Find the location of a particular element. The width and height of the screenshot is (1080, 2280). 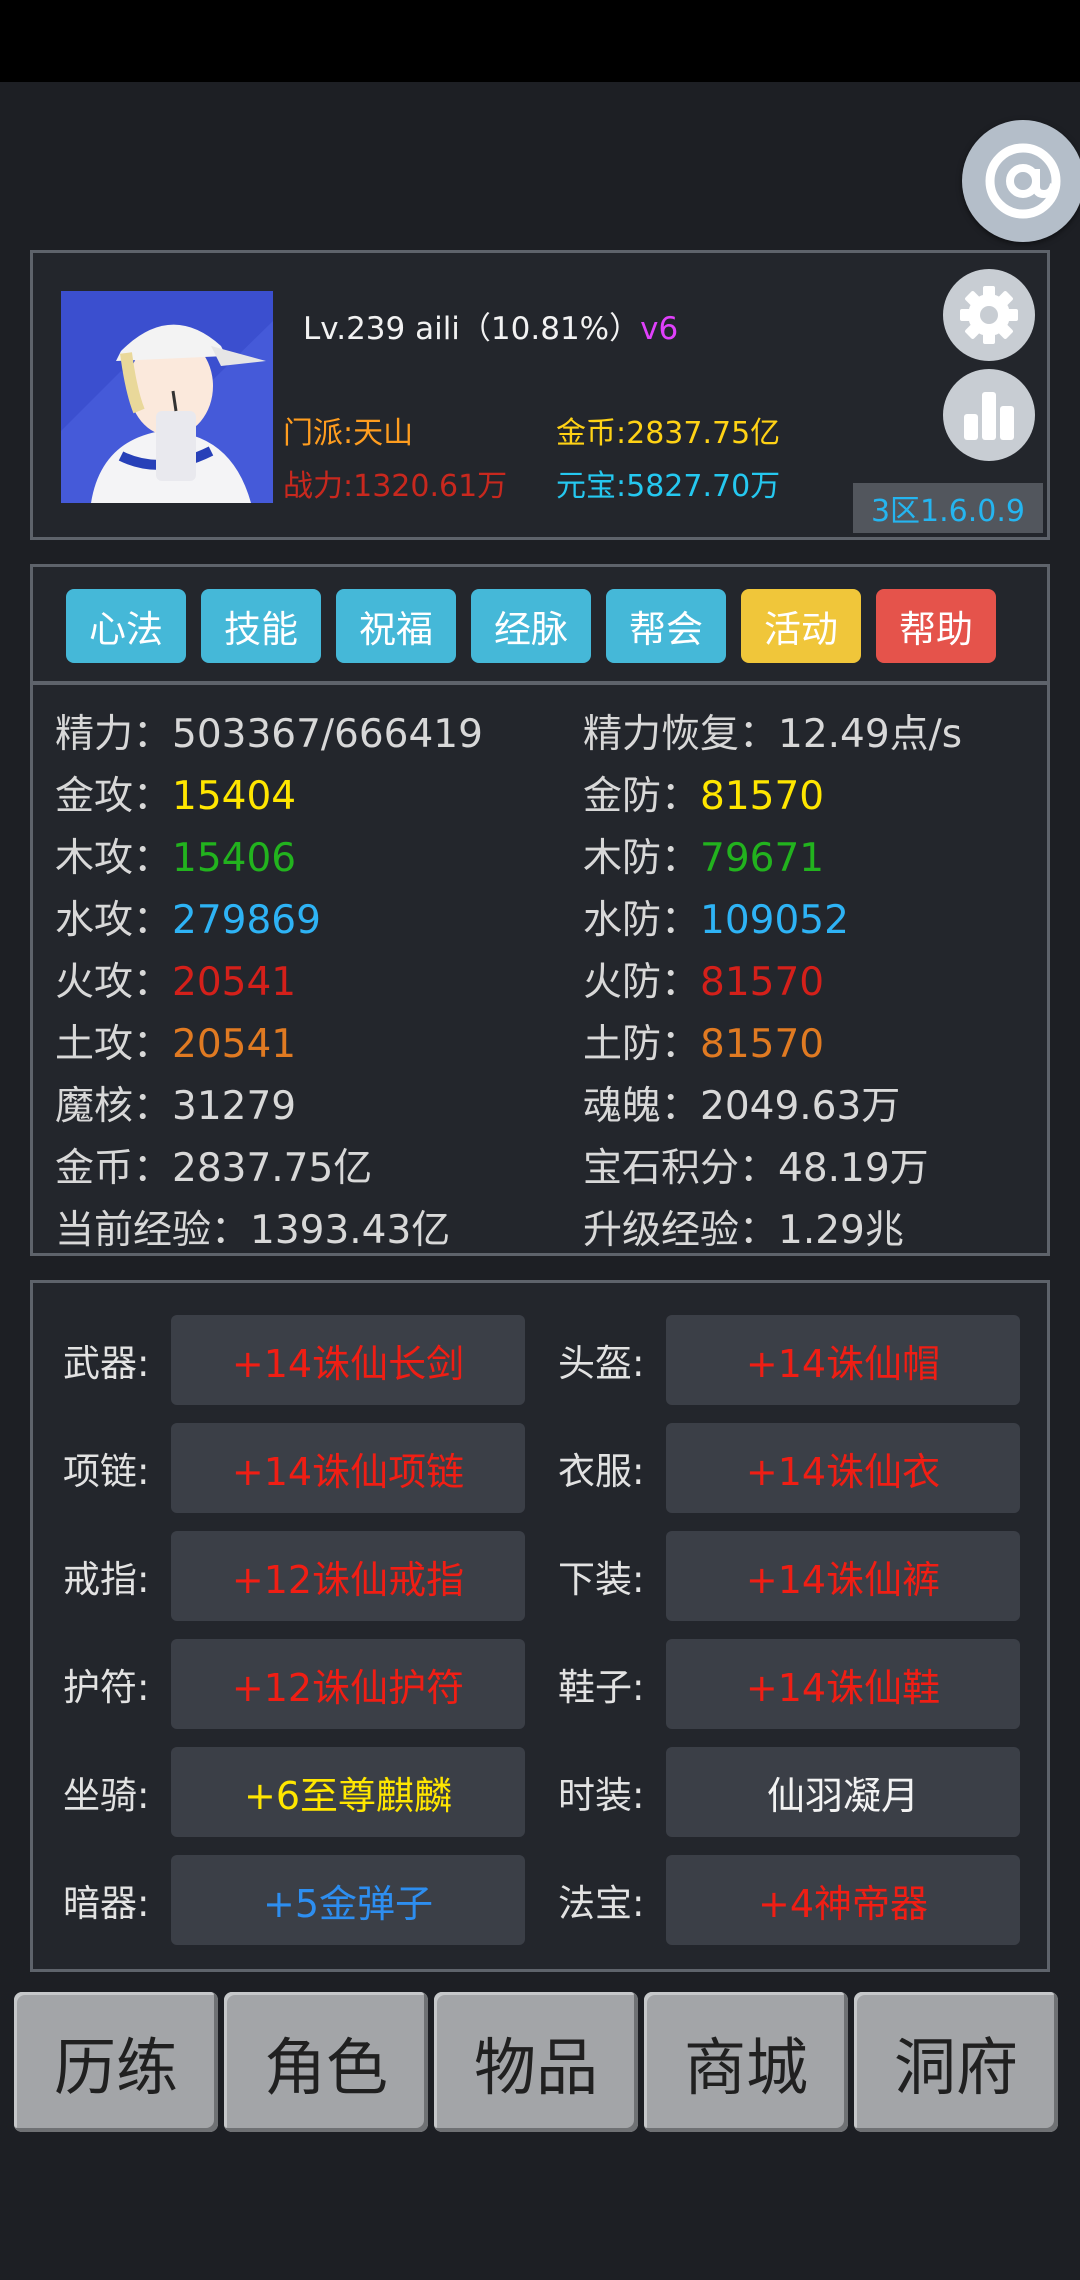

treasure-slot: +4神帝器 is located at coordinates (843, 1900).